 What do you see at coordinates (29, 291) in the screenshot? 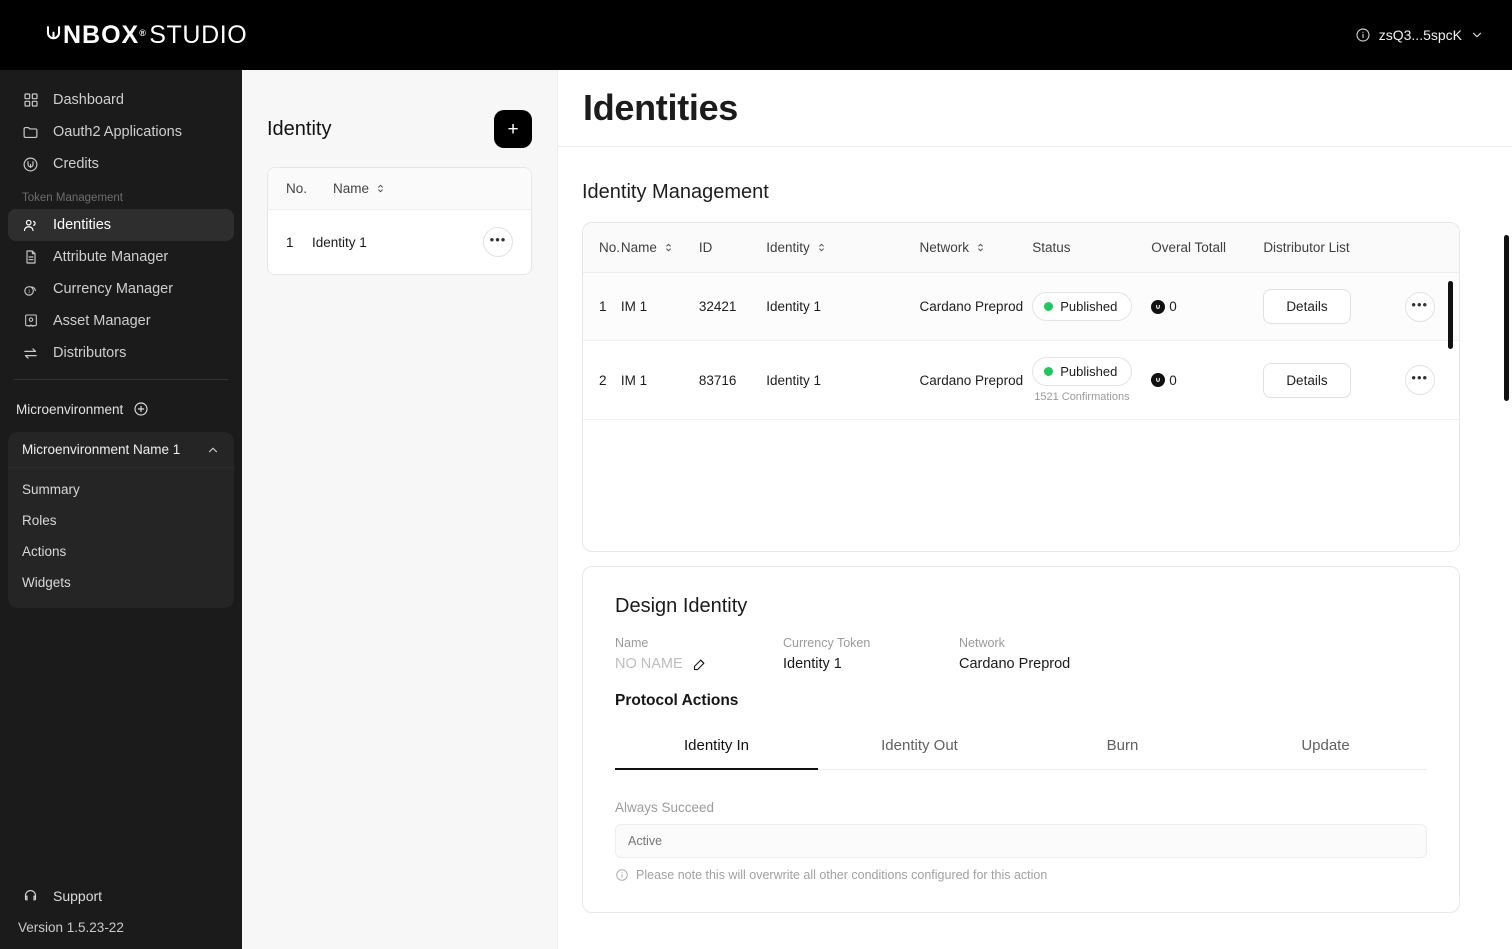
I see `svg-text: 1` at bounding box center [29, 291].